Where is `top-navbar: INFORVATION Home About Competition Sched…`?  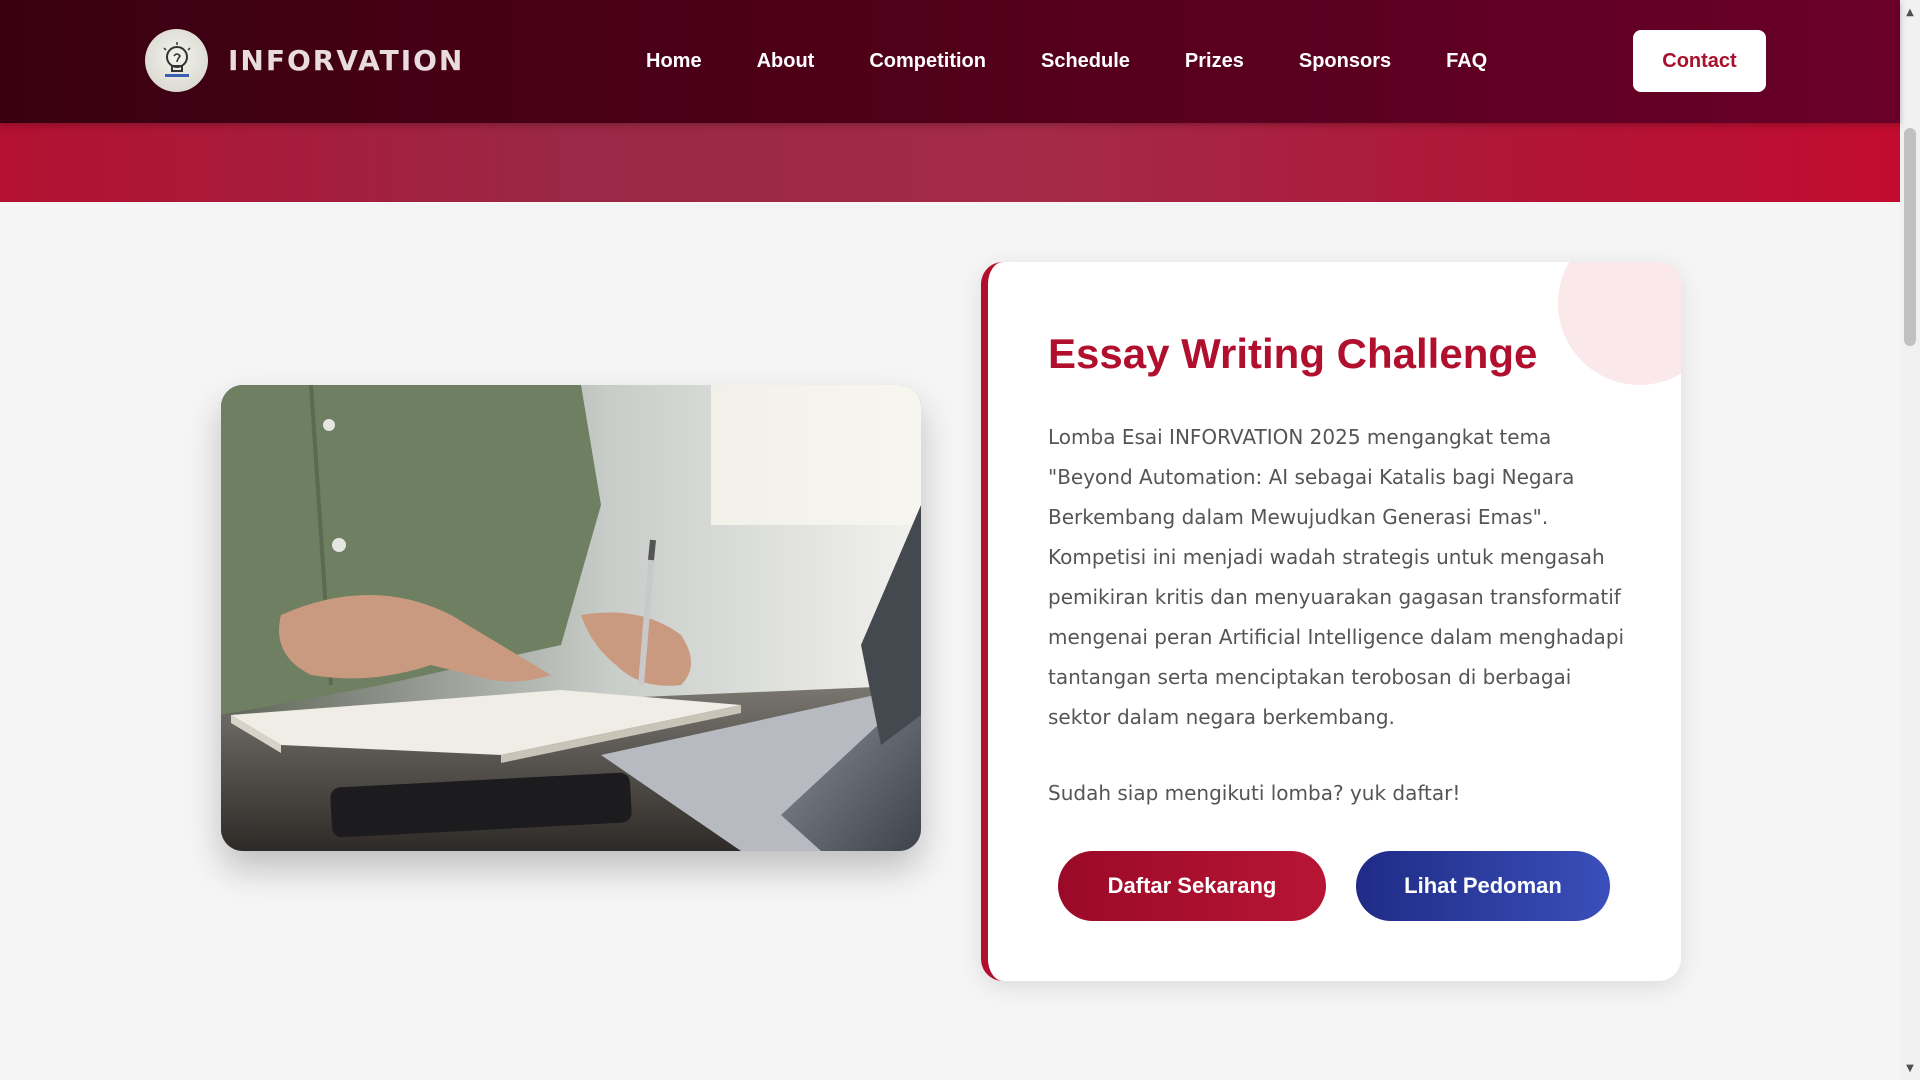
top-navbar: INFORVATION Home About Competition Sched… is located at coordinates (950, 61).